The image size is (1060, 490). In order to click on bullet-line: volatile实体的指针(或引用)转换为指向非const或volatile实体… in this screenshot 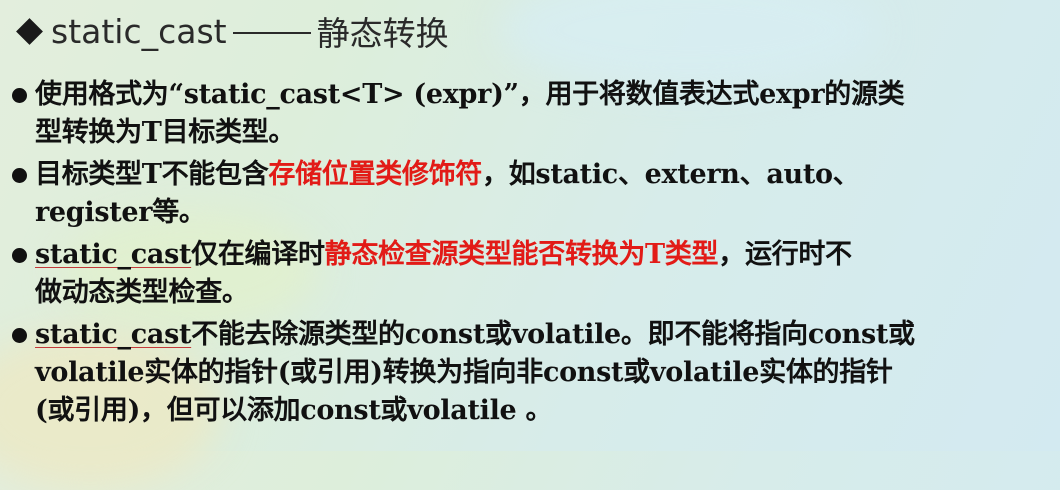, I will do `click(543, 373)`.